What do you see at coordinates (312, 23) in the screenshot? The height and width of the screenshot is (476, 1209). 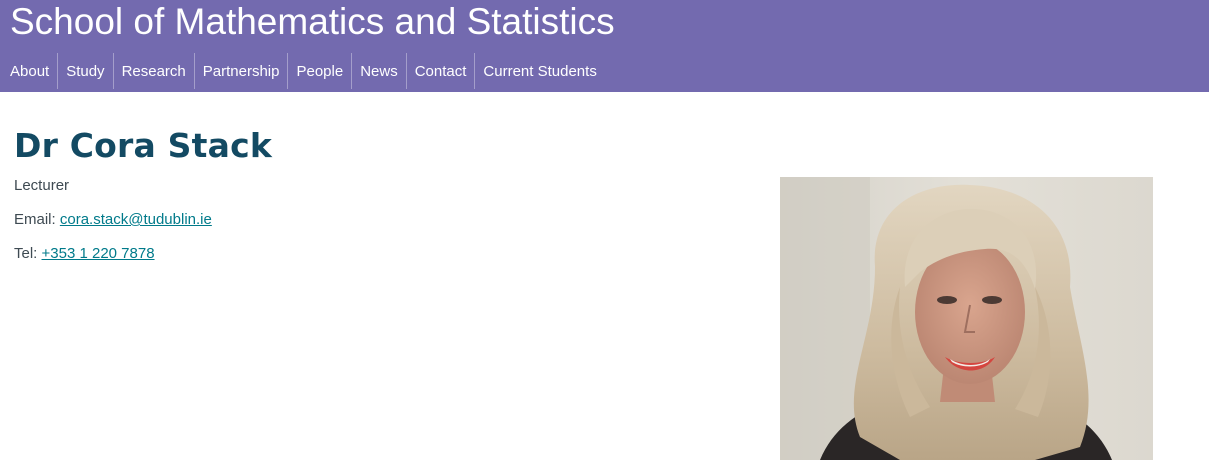 I see `site-title: School of Mathematics and Statistics` at bounding box center [312, 23].